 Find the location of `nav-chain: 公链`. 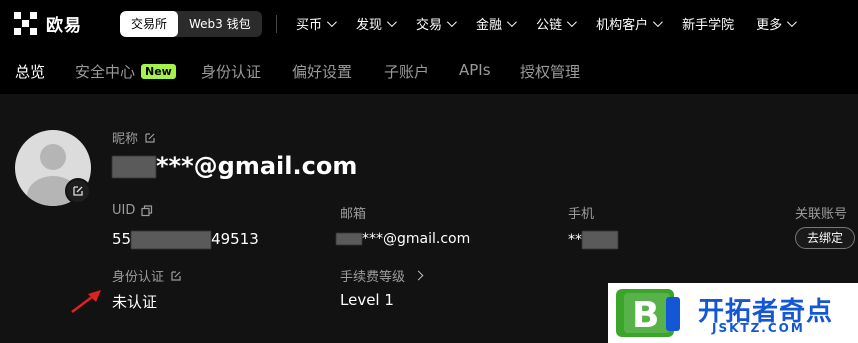

nav-chain: 公链 is located at coordinates (556, 23).